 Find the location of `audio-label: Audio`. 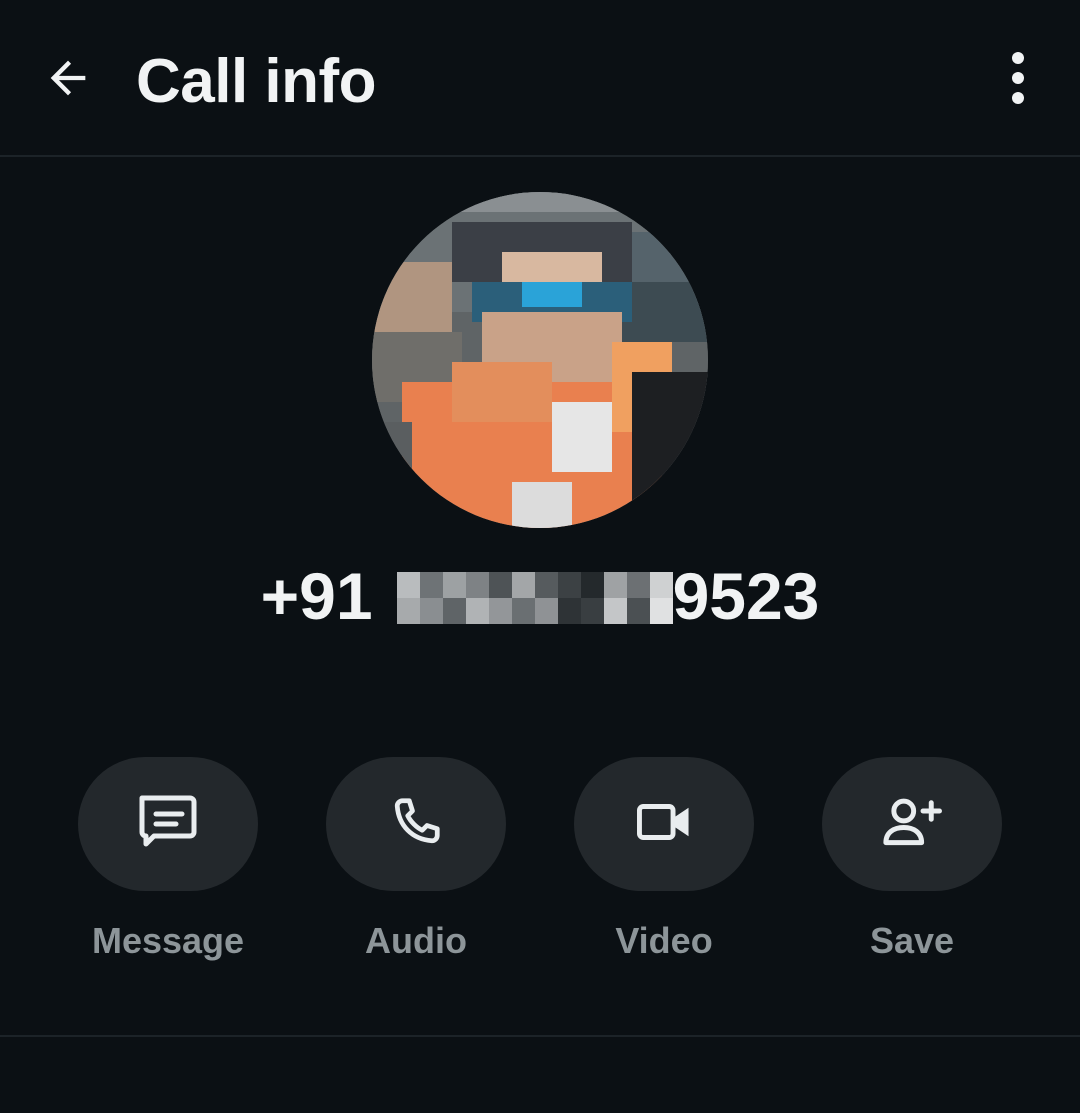

audio-label: Audio is located at coordinates (416, 940).